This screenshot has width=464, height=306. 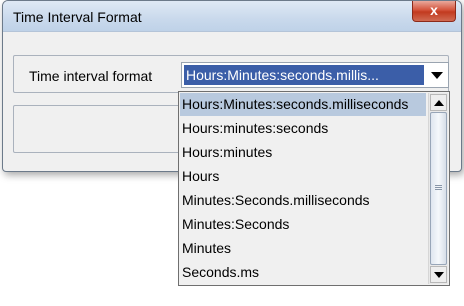 I want to click on scrollbar-thumb, so click(x=438, y=188).